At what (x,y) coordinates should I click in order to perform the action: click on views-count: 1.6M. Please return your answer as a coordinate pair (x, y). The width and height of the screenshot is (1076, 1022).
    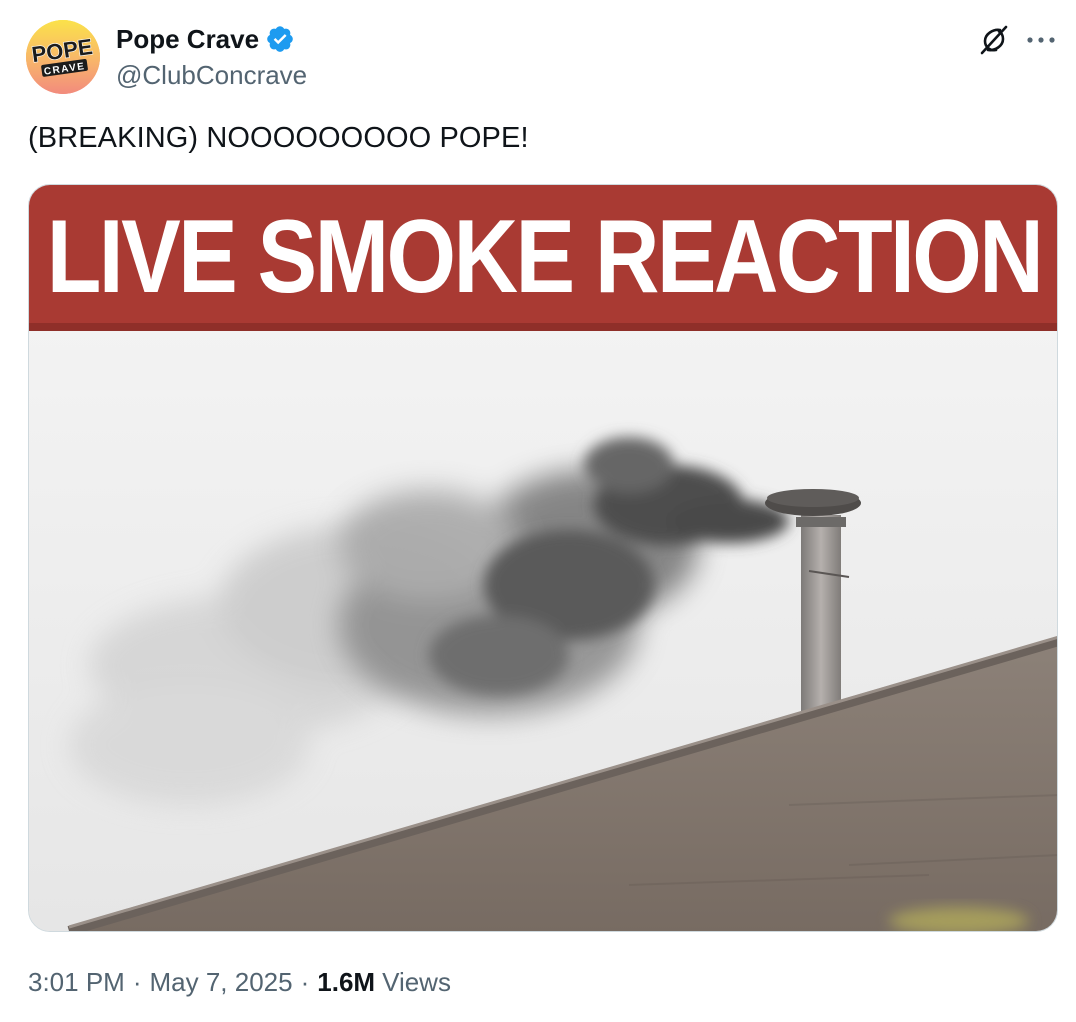
    Looking at the image, I should click on (346, 981).